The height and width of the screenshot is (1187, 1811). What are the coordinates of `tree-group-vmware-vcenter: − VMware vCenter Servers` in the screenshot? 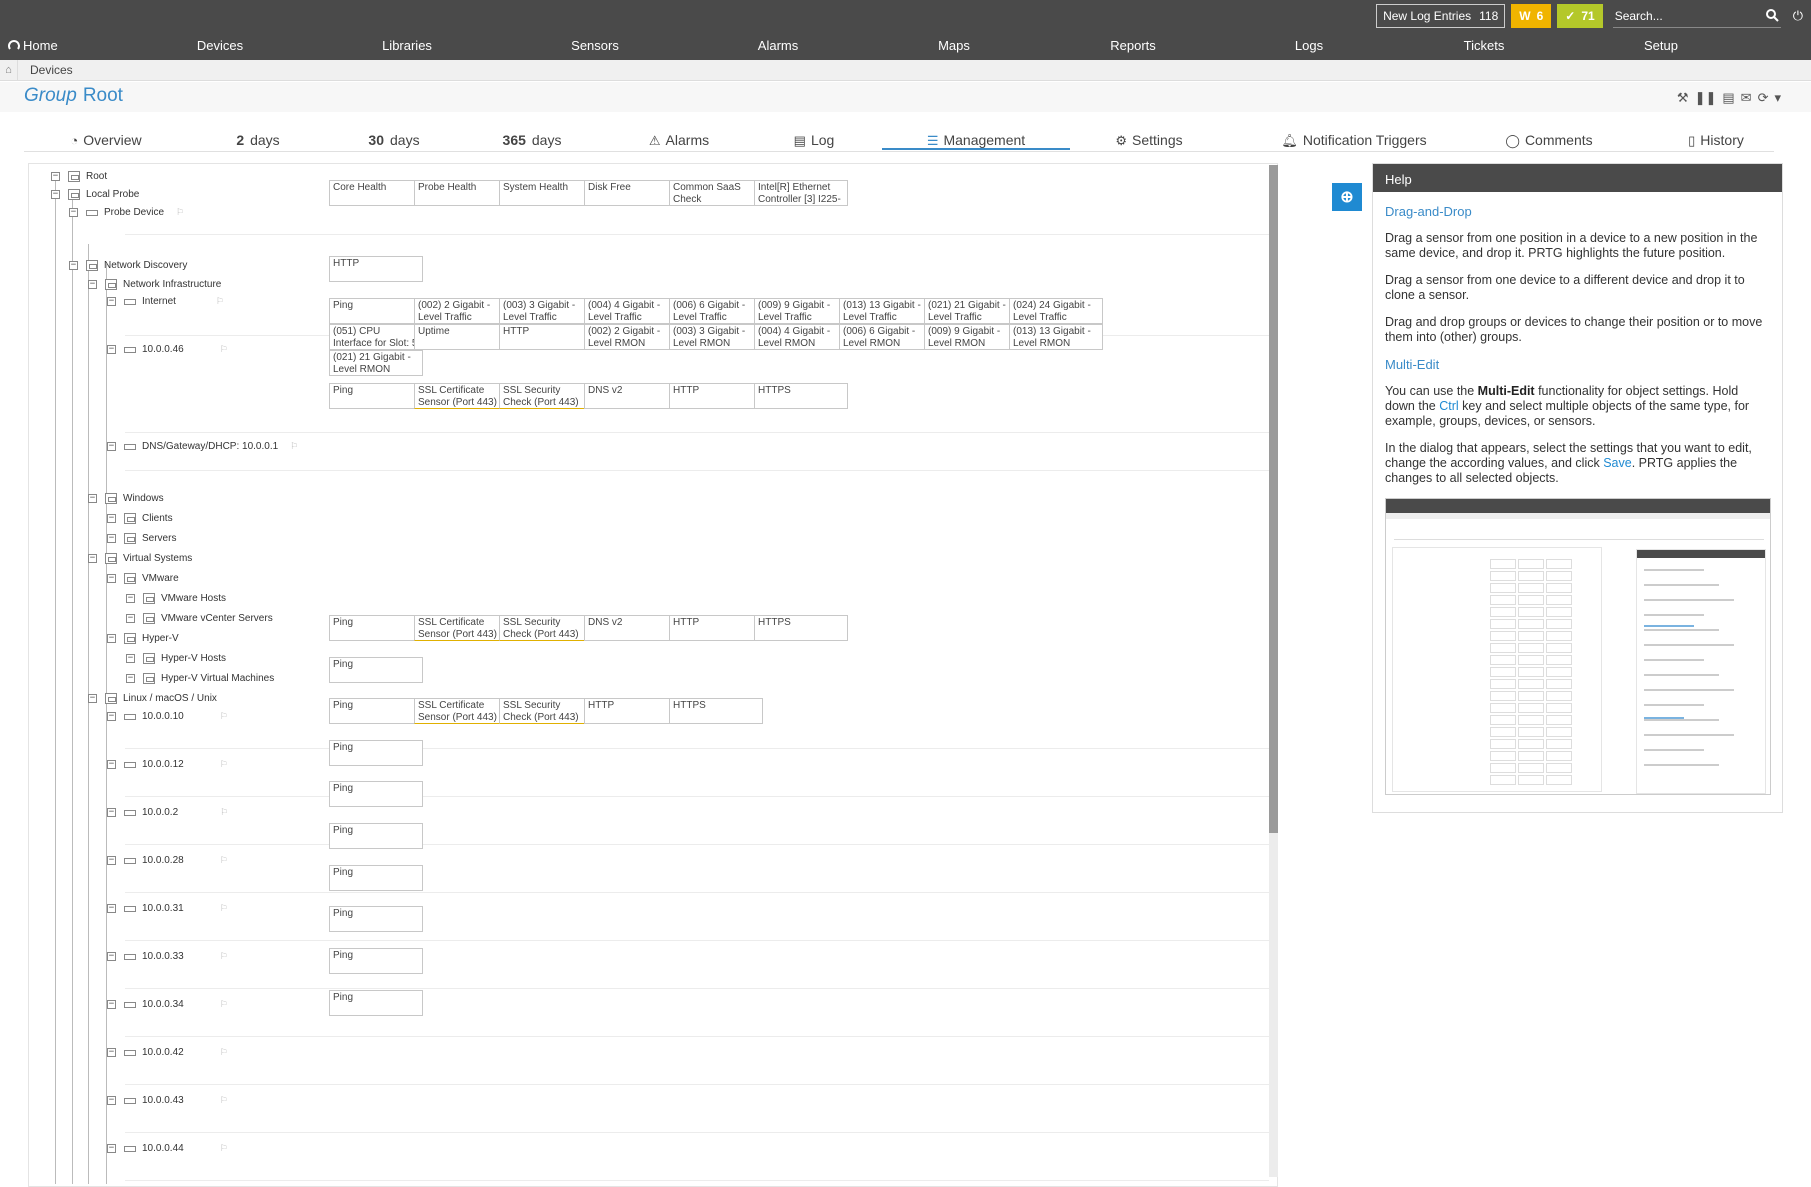 It's located at (199, 618).